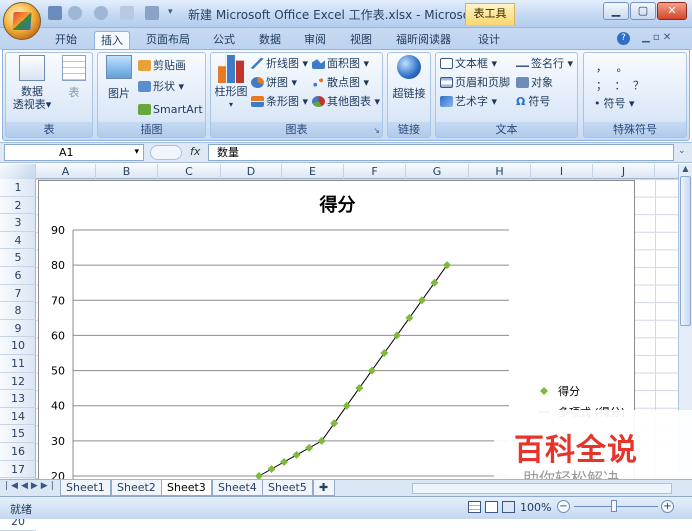 The image size is (692, 531). Describe the element at coordinates (18, 382) in the screenshot. I see `row-header: 12` at that location.